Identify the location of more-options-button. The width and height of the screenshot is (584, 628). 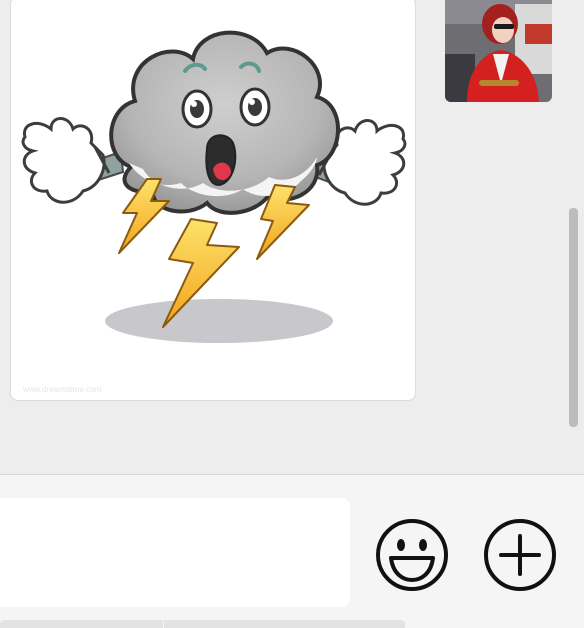
(520, 555).